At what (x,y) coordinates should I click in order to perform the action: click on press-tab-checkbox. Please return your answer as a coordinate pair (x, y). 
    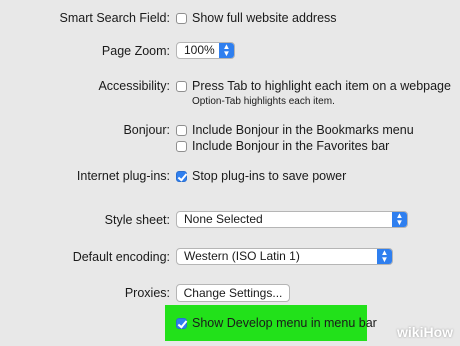
    Looking at the image, I should click on (181, 86).